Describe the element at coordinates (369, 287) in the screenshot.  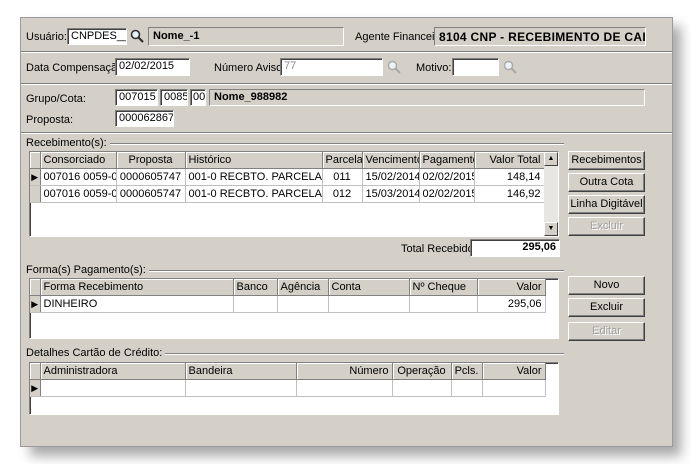
I see `col-conta: Conta` at that location.